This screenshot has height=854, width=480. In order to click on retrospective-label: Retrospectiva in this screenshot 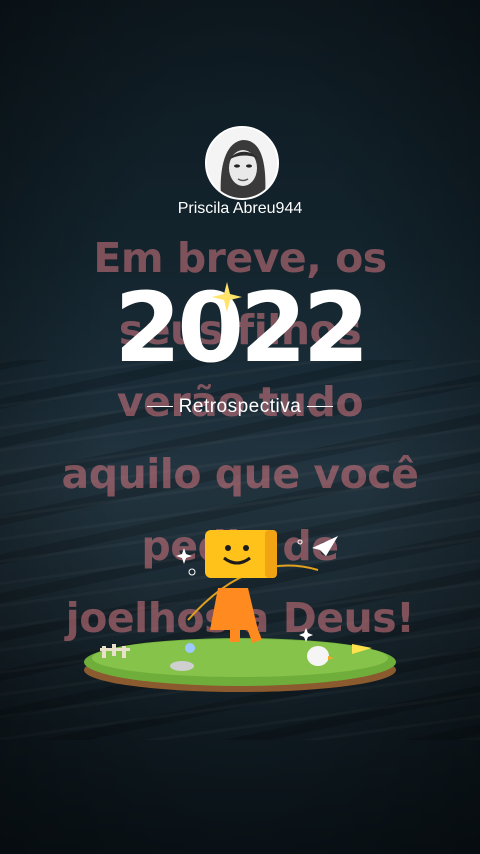, I will do `click(240, 406)`.